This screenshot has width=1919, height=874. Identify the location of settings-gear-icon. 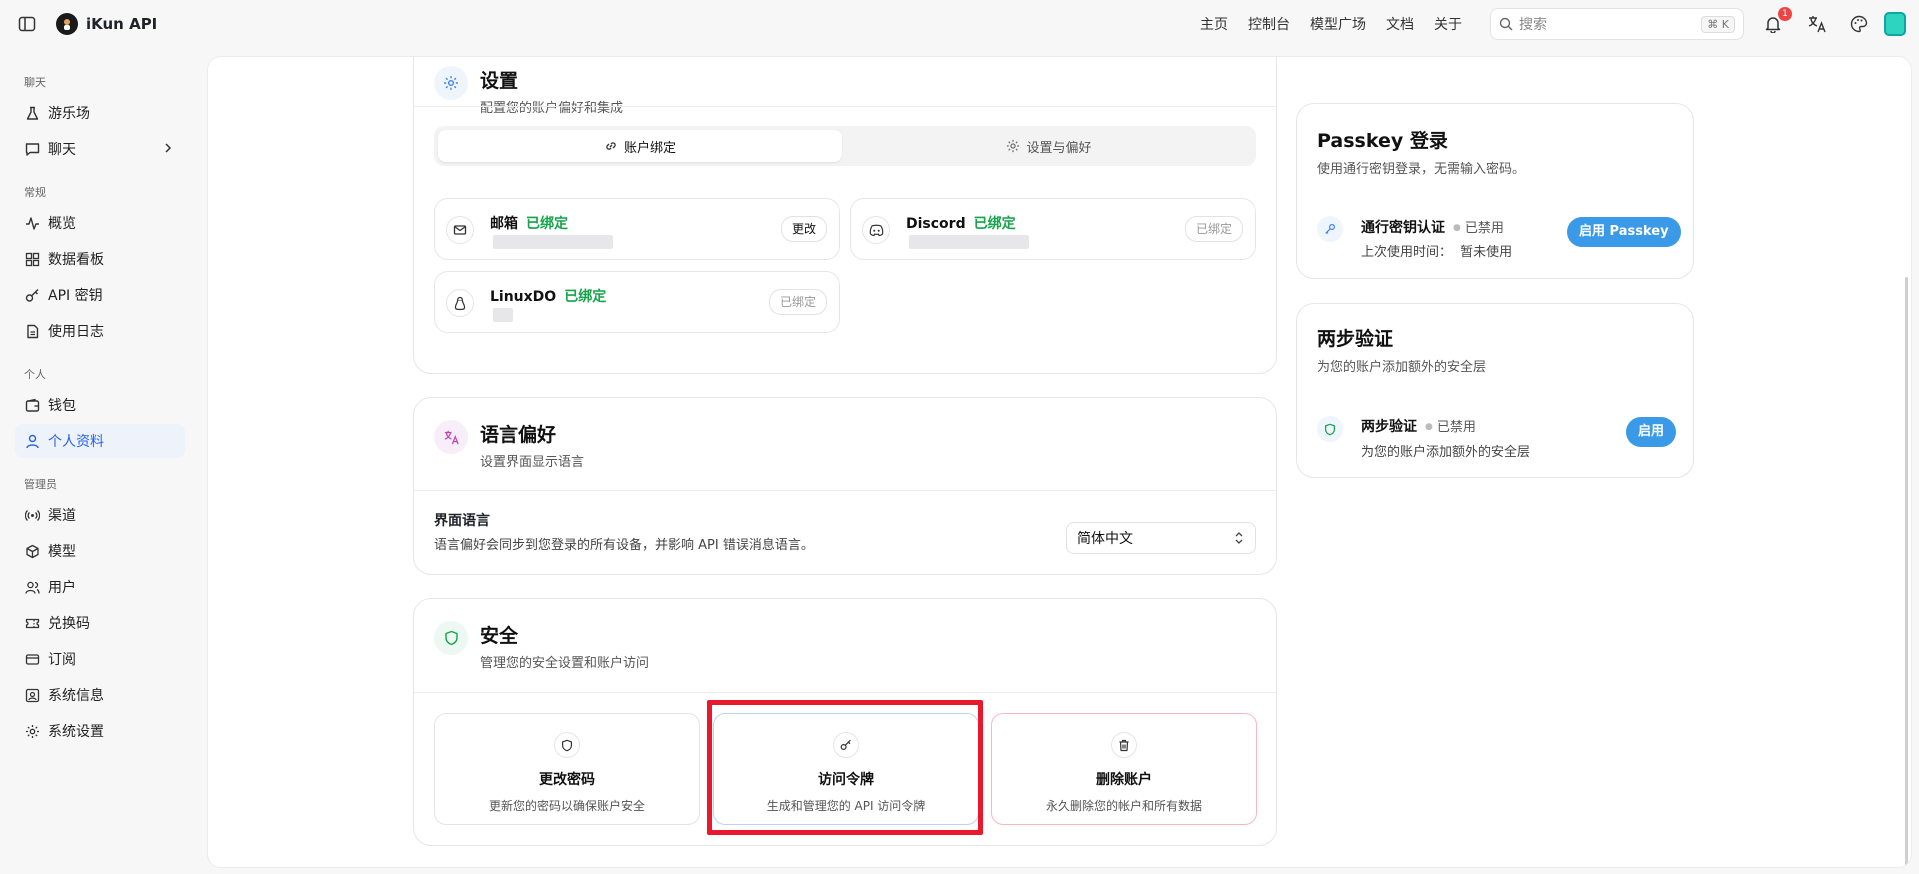
(451, 83).